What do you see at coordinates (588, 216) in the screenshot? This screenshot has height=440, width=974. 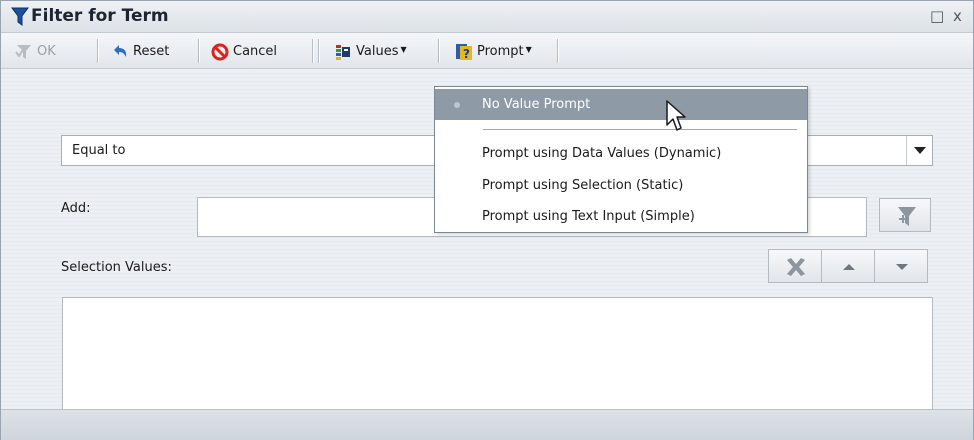 I see `menu-item-label: Prompt using Text Input (Simple)` at bounding box center [588, 216].